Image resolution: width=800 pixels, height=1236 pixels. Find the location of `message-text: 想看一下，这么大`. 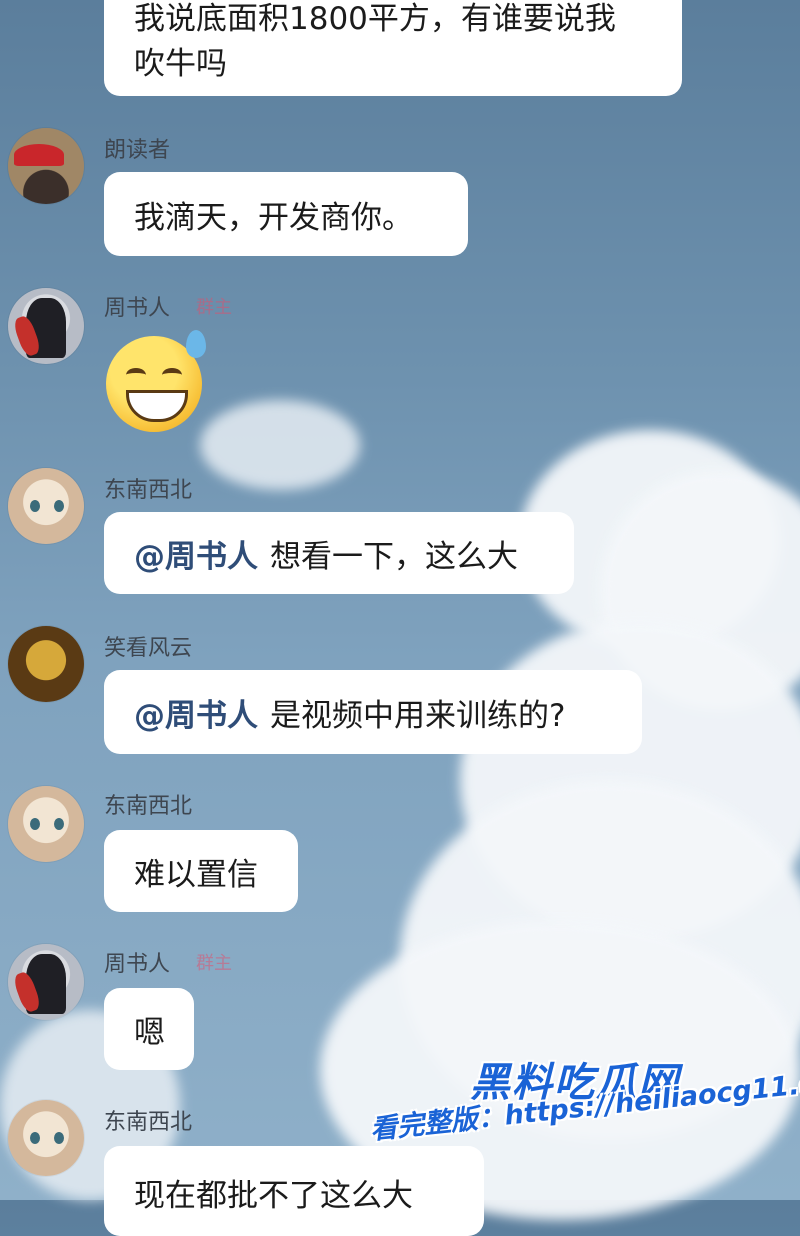

message-text: 想看一下，这么大 is located at coordinates (394, 556).